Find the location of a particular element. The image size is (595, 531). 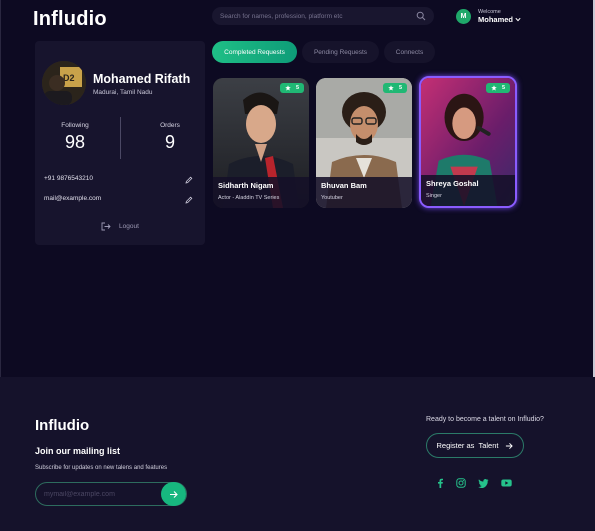

user-name-label: Mohamed is located at coordinates (496, 19).